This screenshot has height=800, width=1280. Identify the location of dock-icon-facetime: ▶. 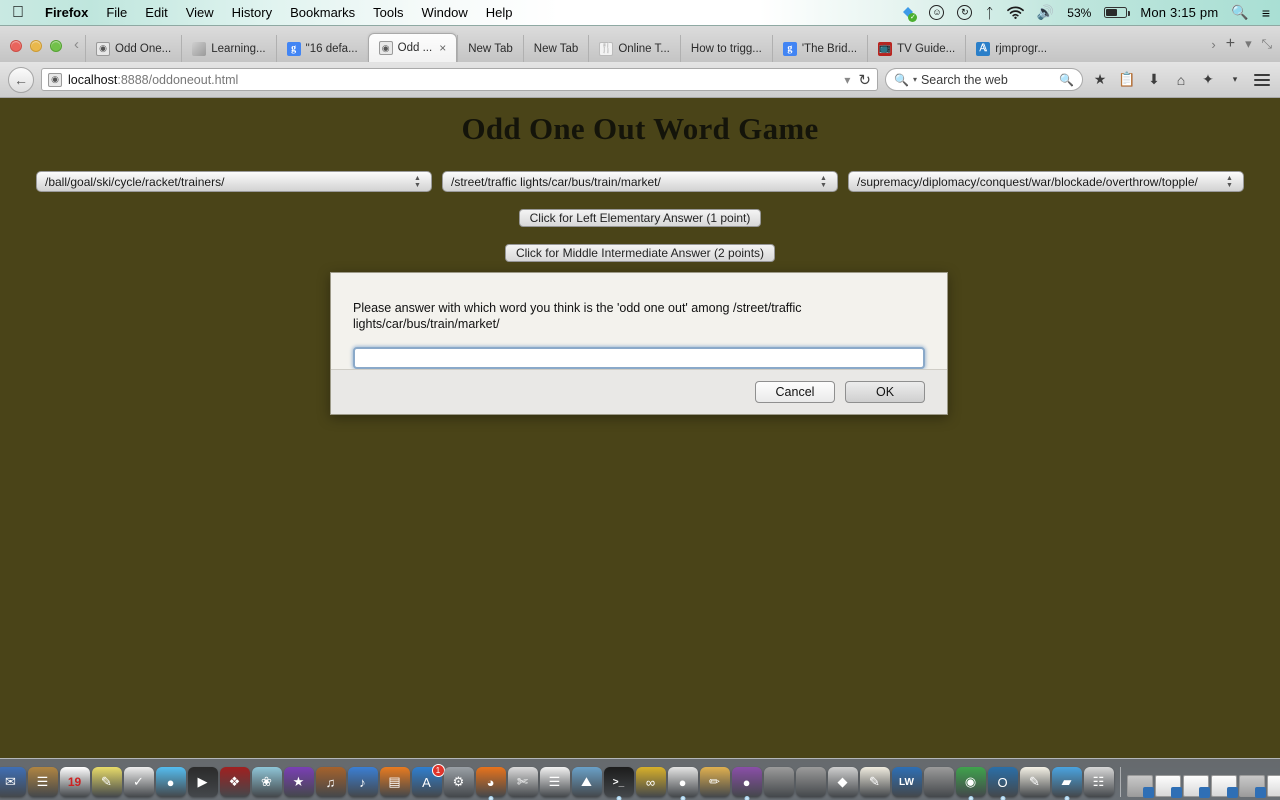
(202, 782).